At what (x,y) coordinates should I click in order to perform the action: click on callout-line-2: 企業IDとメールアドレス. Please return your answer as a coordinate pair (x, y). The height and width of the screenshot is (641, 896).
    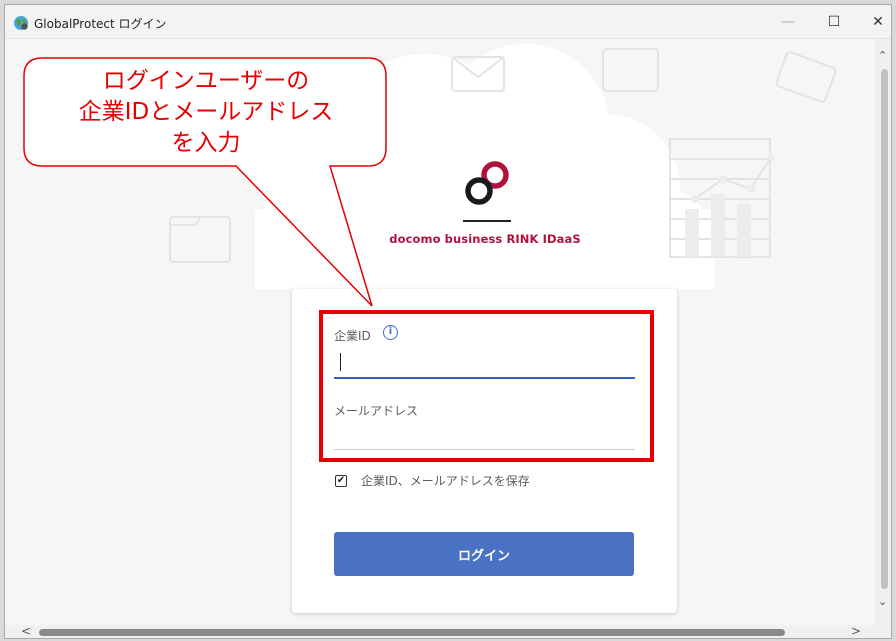
    Looking at the image, I should click on (206, 112).